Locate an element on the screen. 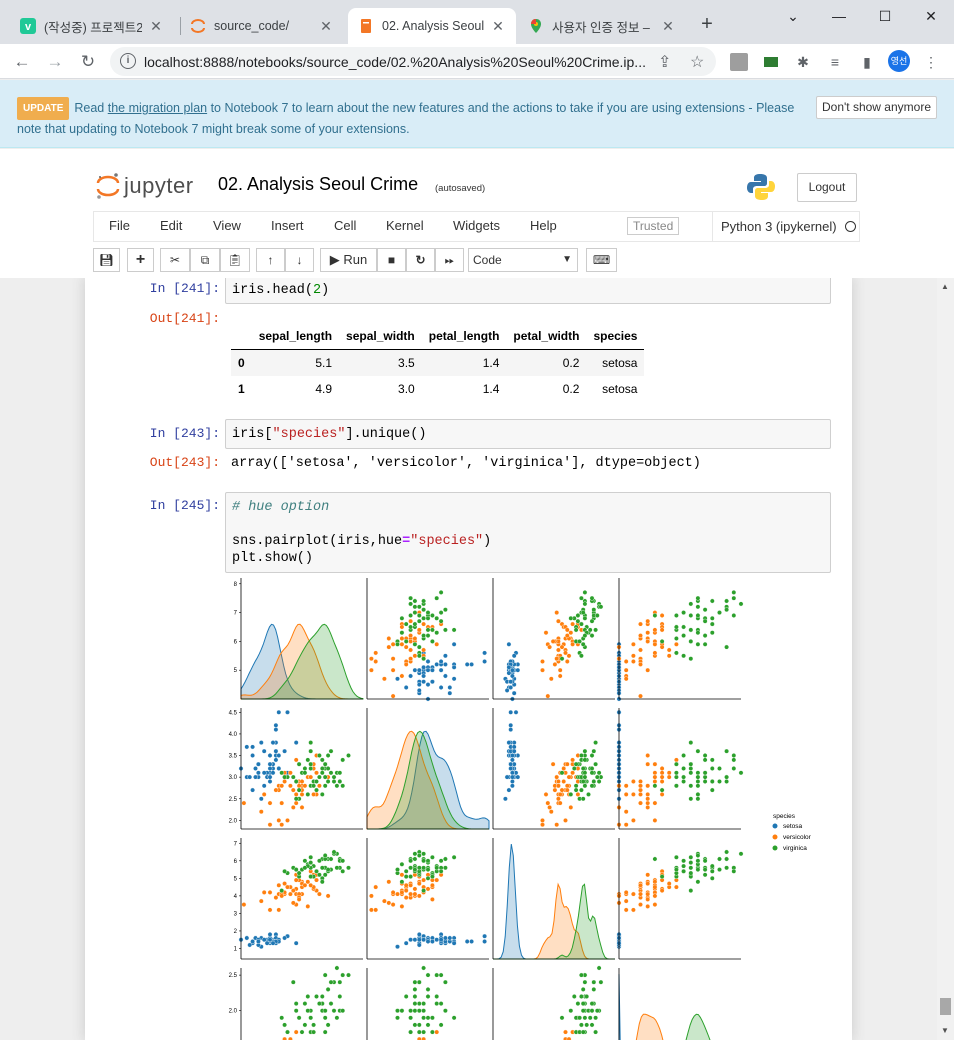 The width and height of the screenshot is (954, 1040). cut-icon: ✂ is located at coordinates (175, 260).